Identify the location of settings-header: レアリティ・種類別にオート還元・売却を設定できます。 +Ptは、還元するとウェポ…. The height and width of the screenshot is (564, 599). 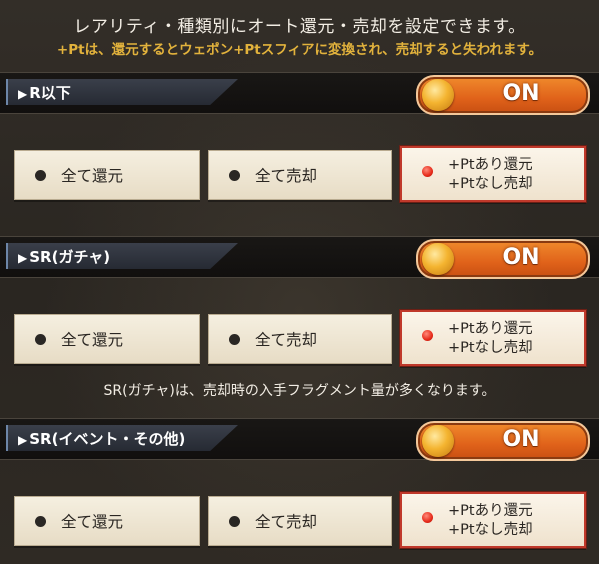
(299, 32).